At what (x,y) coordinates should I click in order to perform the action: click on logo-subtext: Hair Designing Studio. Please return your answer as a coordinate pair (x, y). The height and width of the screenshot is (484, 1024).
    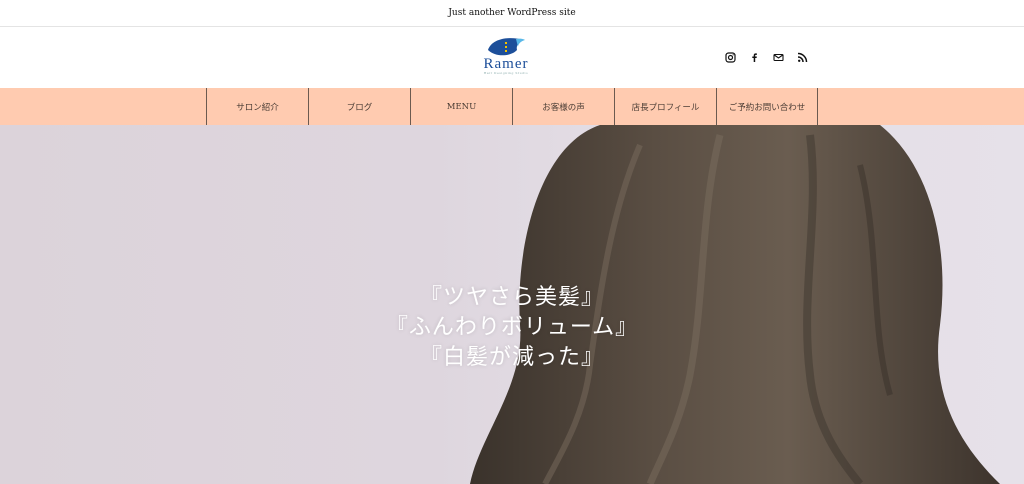
    Looking at the image, I should click on (506, 73).